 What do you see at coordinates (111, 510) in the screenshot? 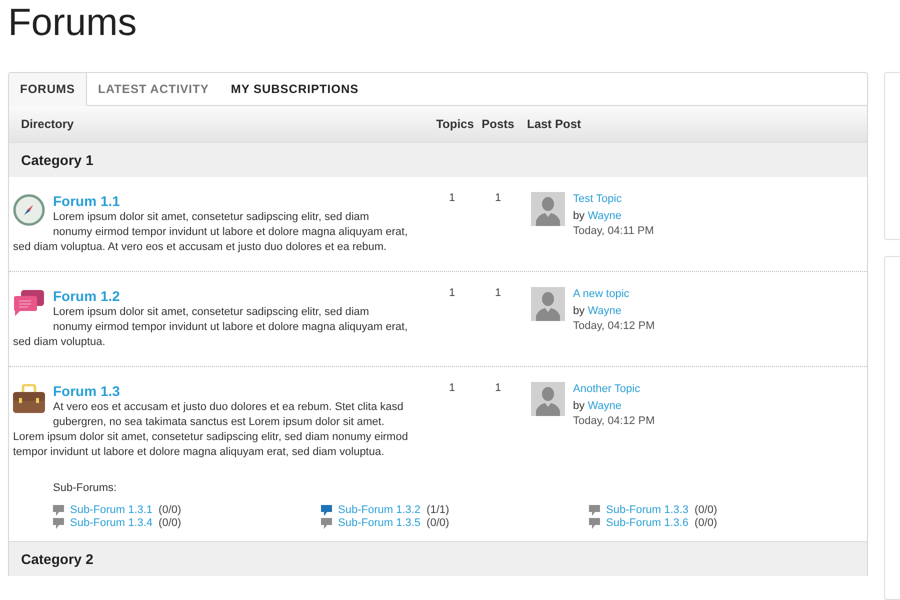
I see `subforum-link: Sub-Forum 1.3.1` at bounding box center [111, 510].